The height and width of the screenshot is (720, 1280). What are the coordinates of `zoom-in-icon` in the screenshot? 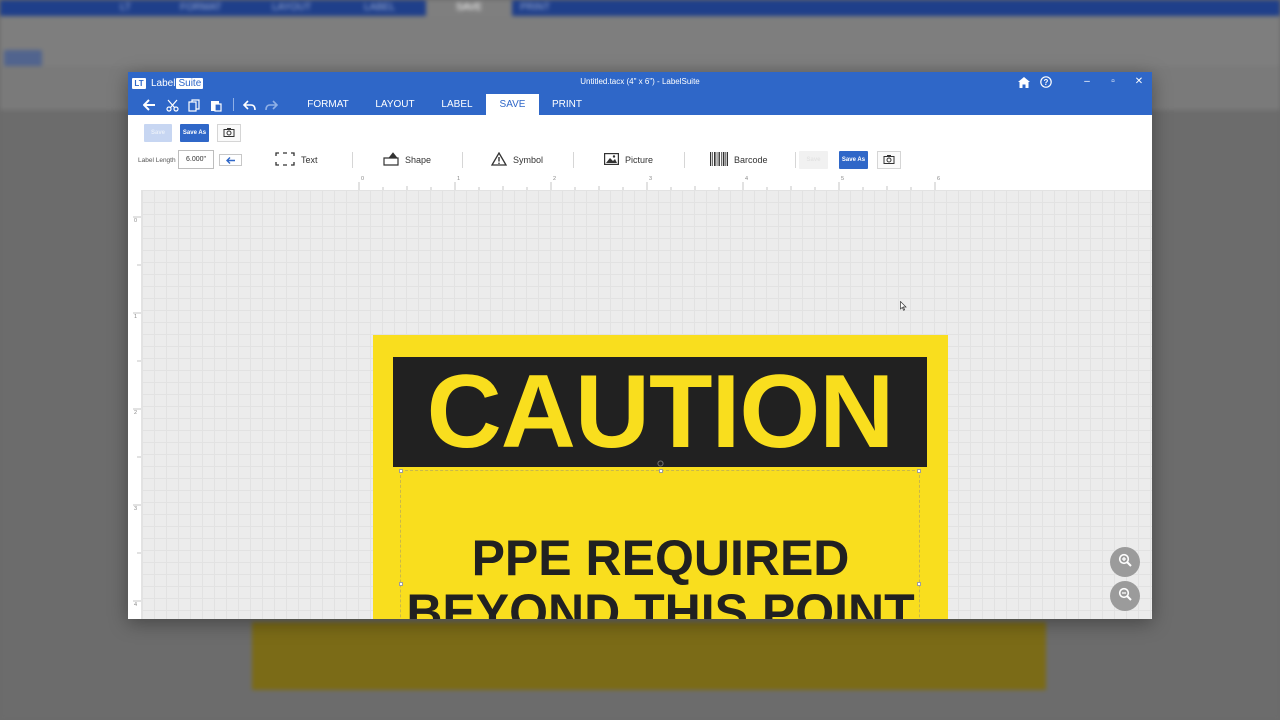 It's located at (1125, 562).